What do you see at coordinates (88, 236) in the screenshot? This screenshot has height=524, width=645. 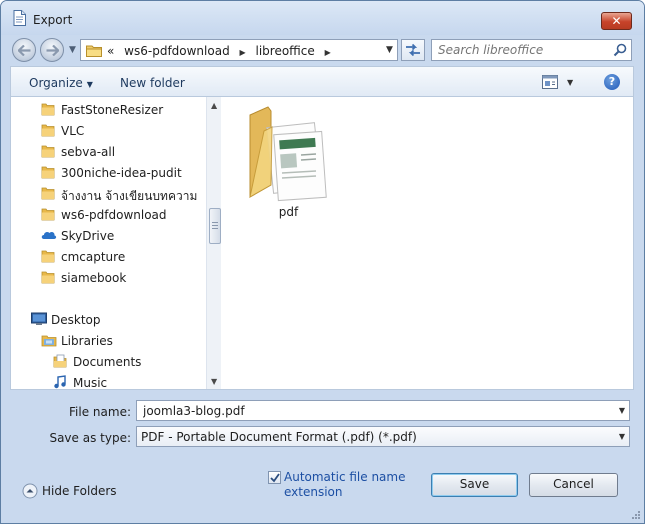 I see `nav-item-label: SkyDrive` at bounding box center [88, 236].